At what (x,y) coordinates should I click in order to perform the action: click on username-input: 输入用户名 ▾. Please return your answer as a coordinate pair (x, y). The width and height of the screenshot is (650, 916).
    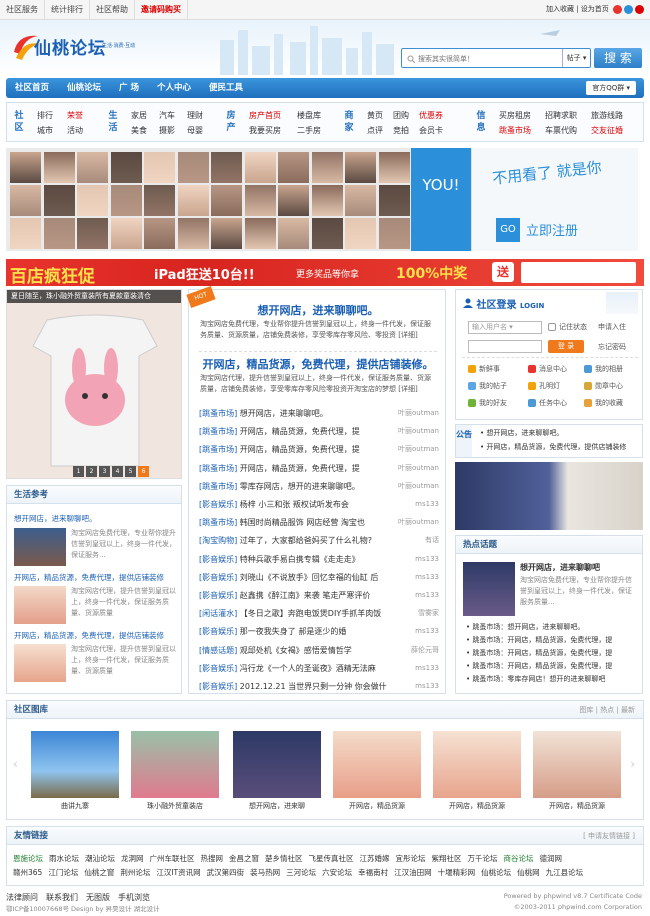
    Looking at the image, I should click on (505, 327).